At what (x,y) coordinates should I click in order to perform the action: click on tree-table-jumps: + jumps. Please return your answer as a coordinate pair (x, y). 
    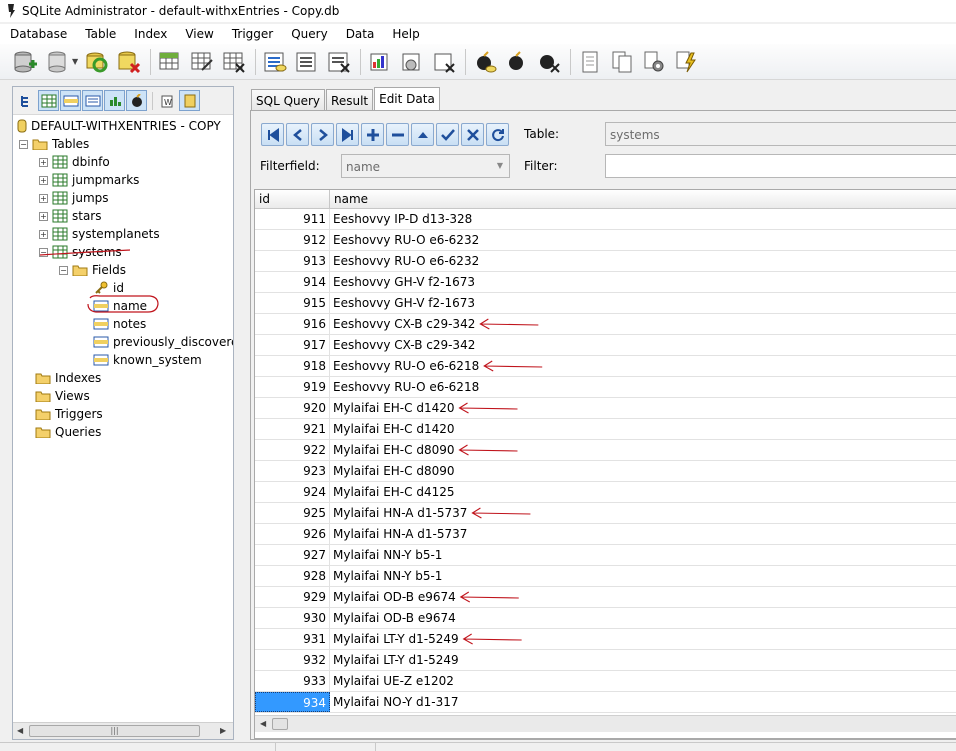
    Looking at the image, I should click on (74, 198).